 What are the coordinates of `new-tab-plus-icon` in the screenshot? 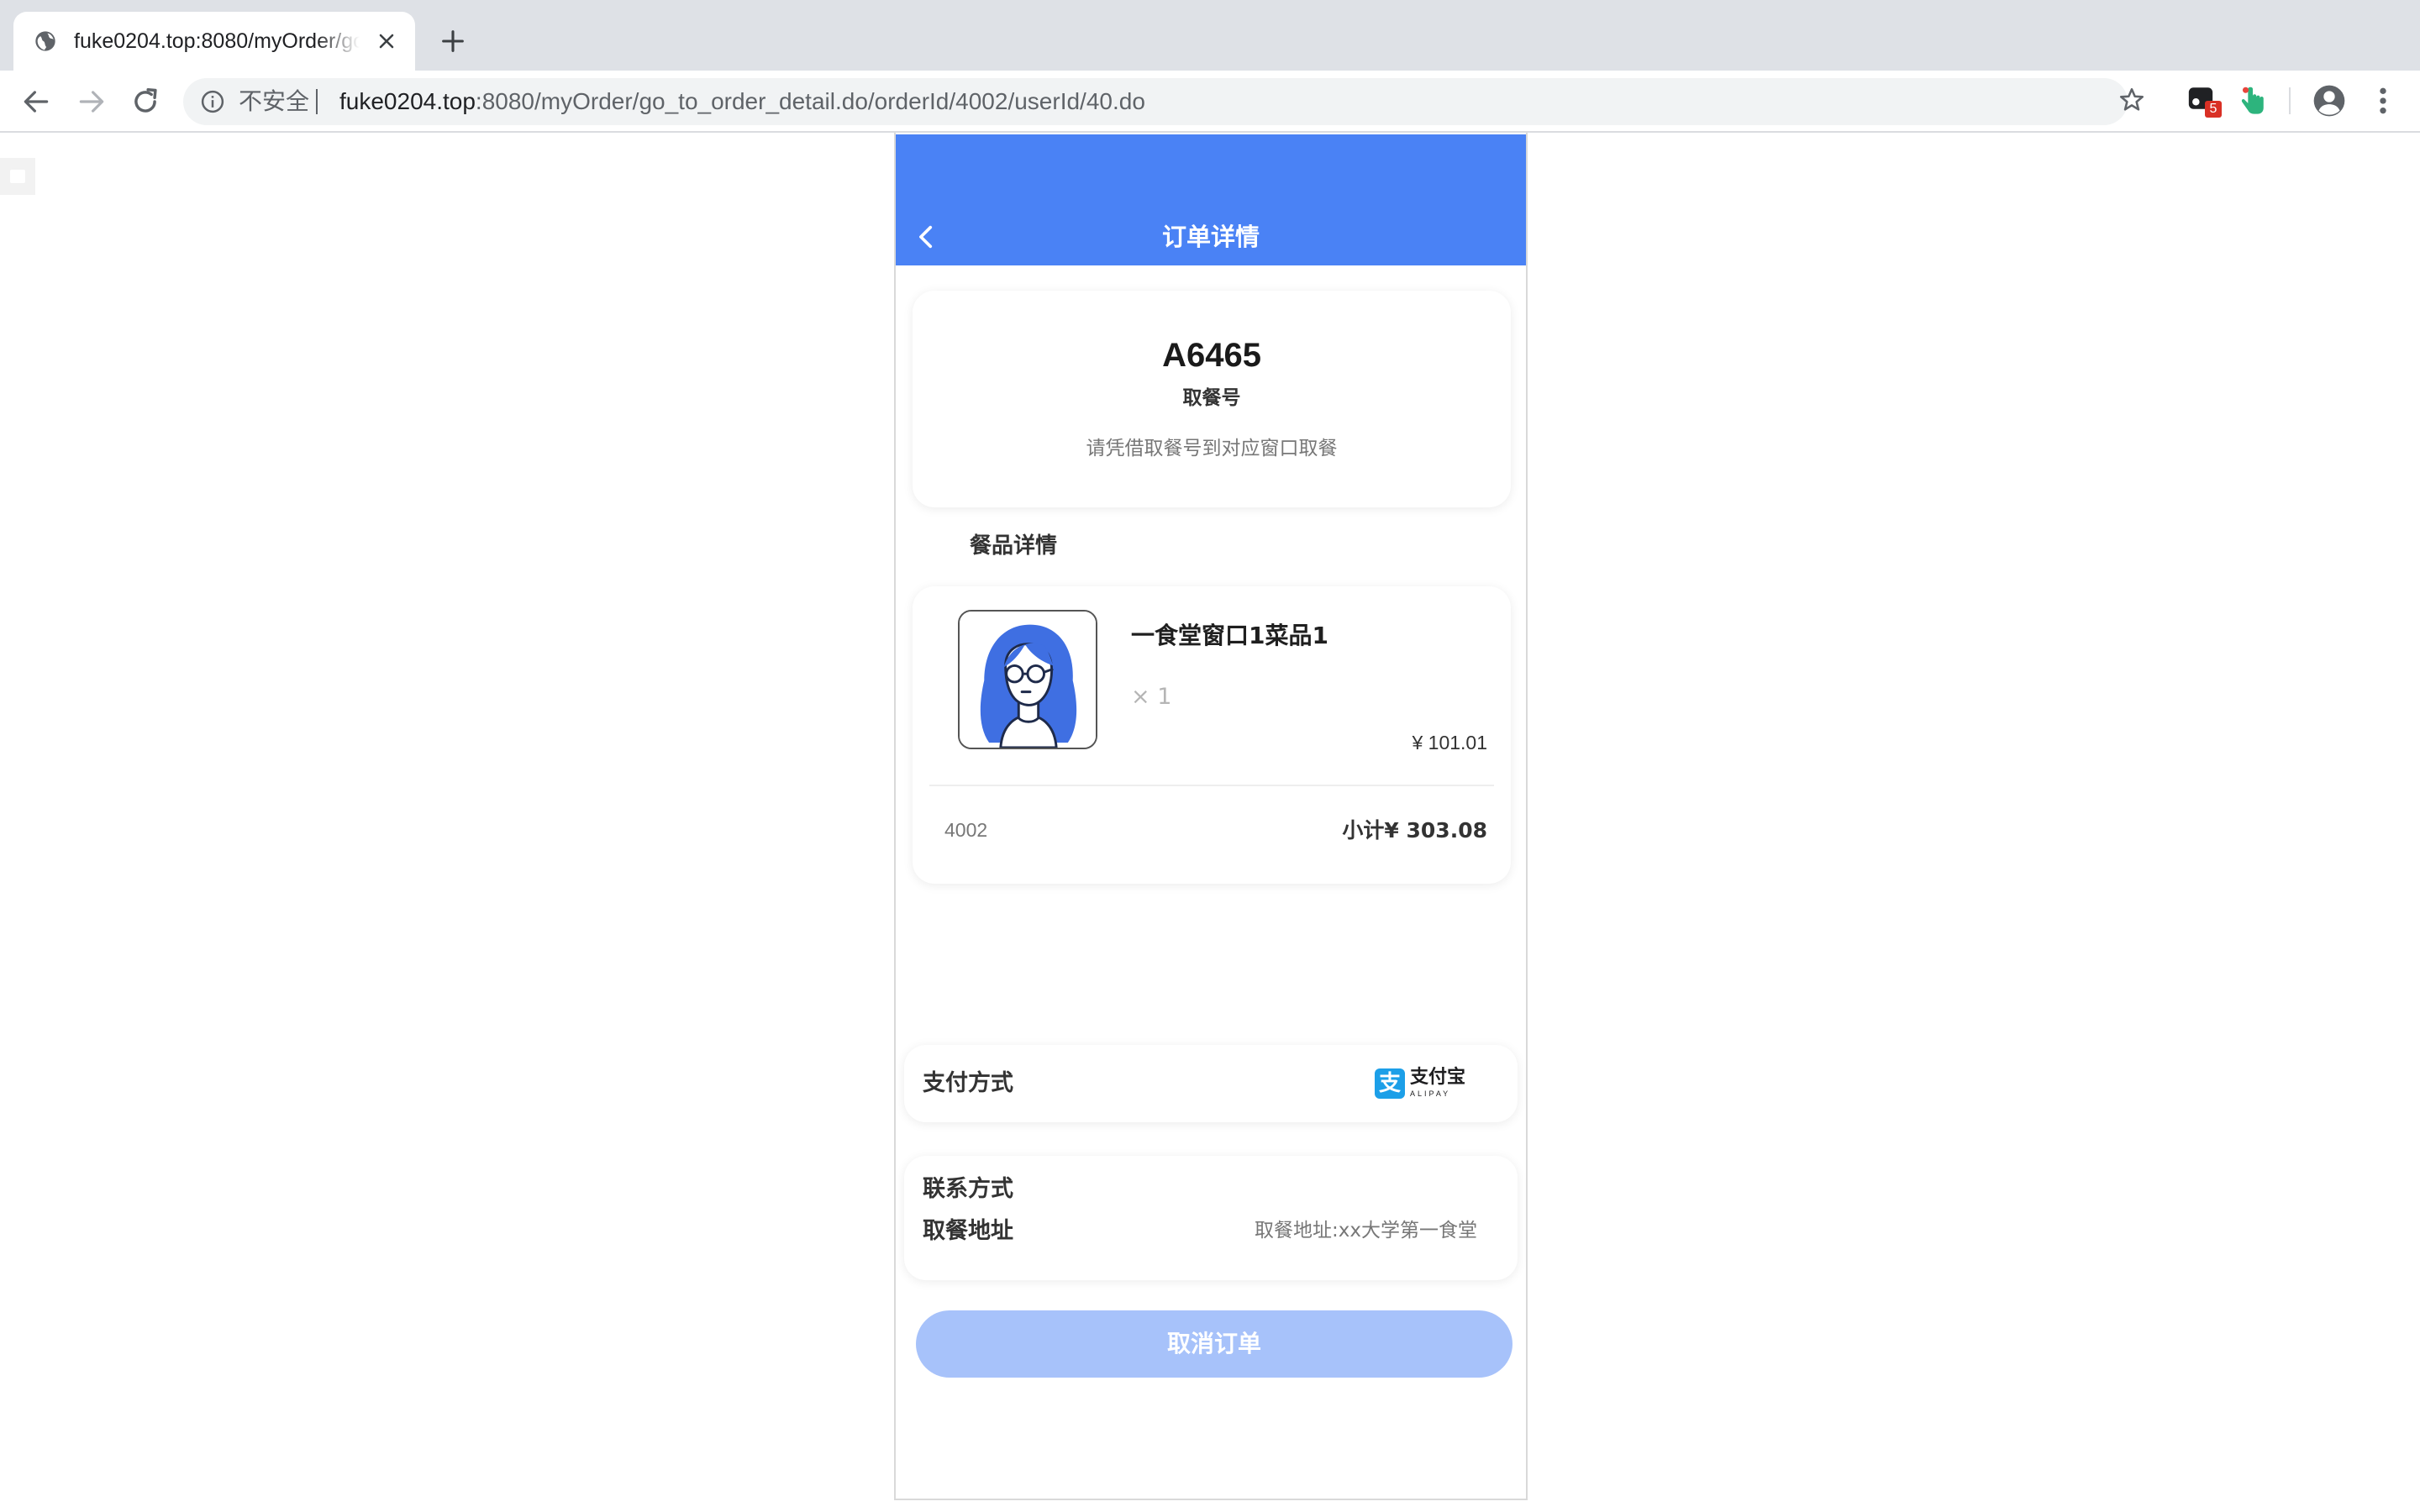 It's located at (453, 41).